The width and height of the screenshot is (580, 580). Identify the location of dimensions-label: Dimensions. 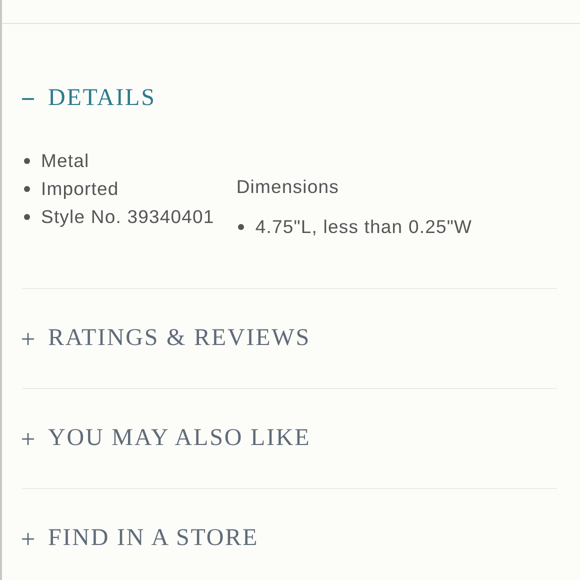
(288, 187).